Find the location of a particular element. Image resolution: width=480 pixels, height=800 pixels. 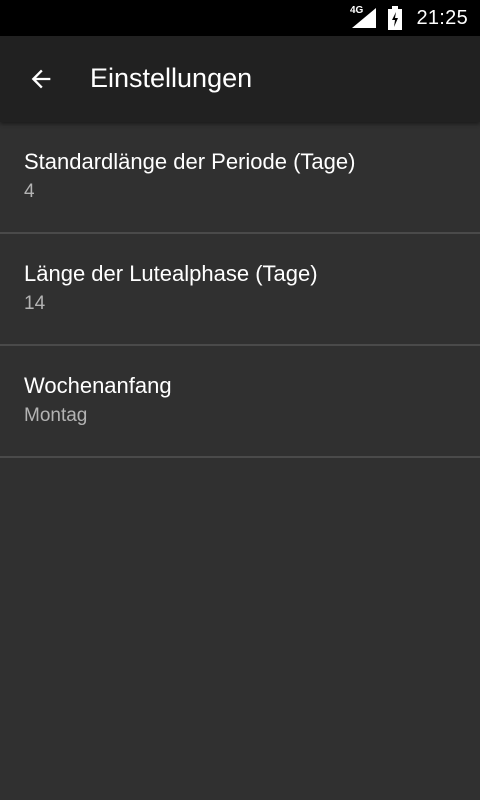

battery-icon is located at coordinates (395, 18).